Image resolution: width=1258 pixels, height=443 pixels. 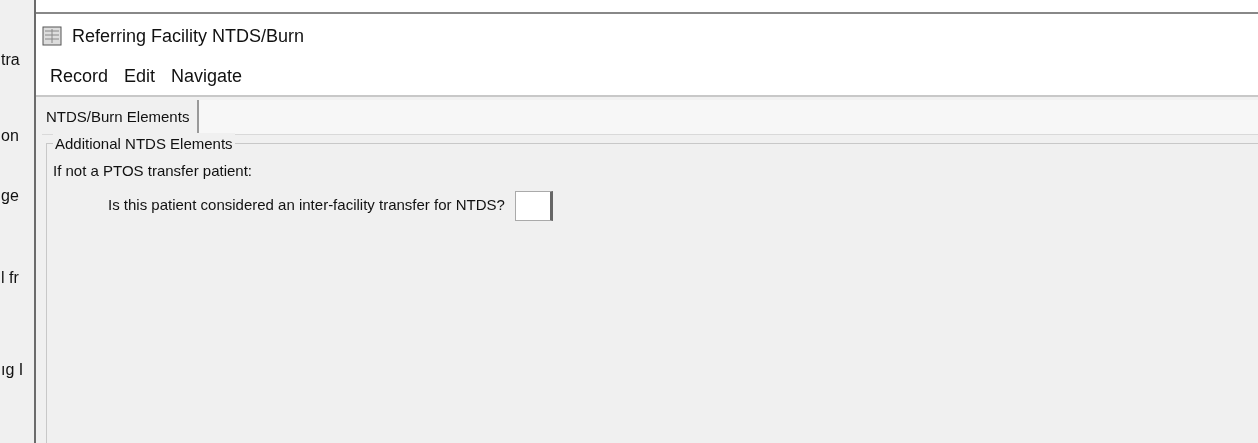 I want to click on background-text: l fr, so click(x=10, y=278).